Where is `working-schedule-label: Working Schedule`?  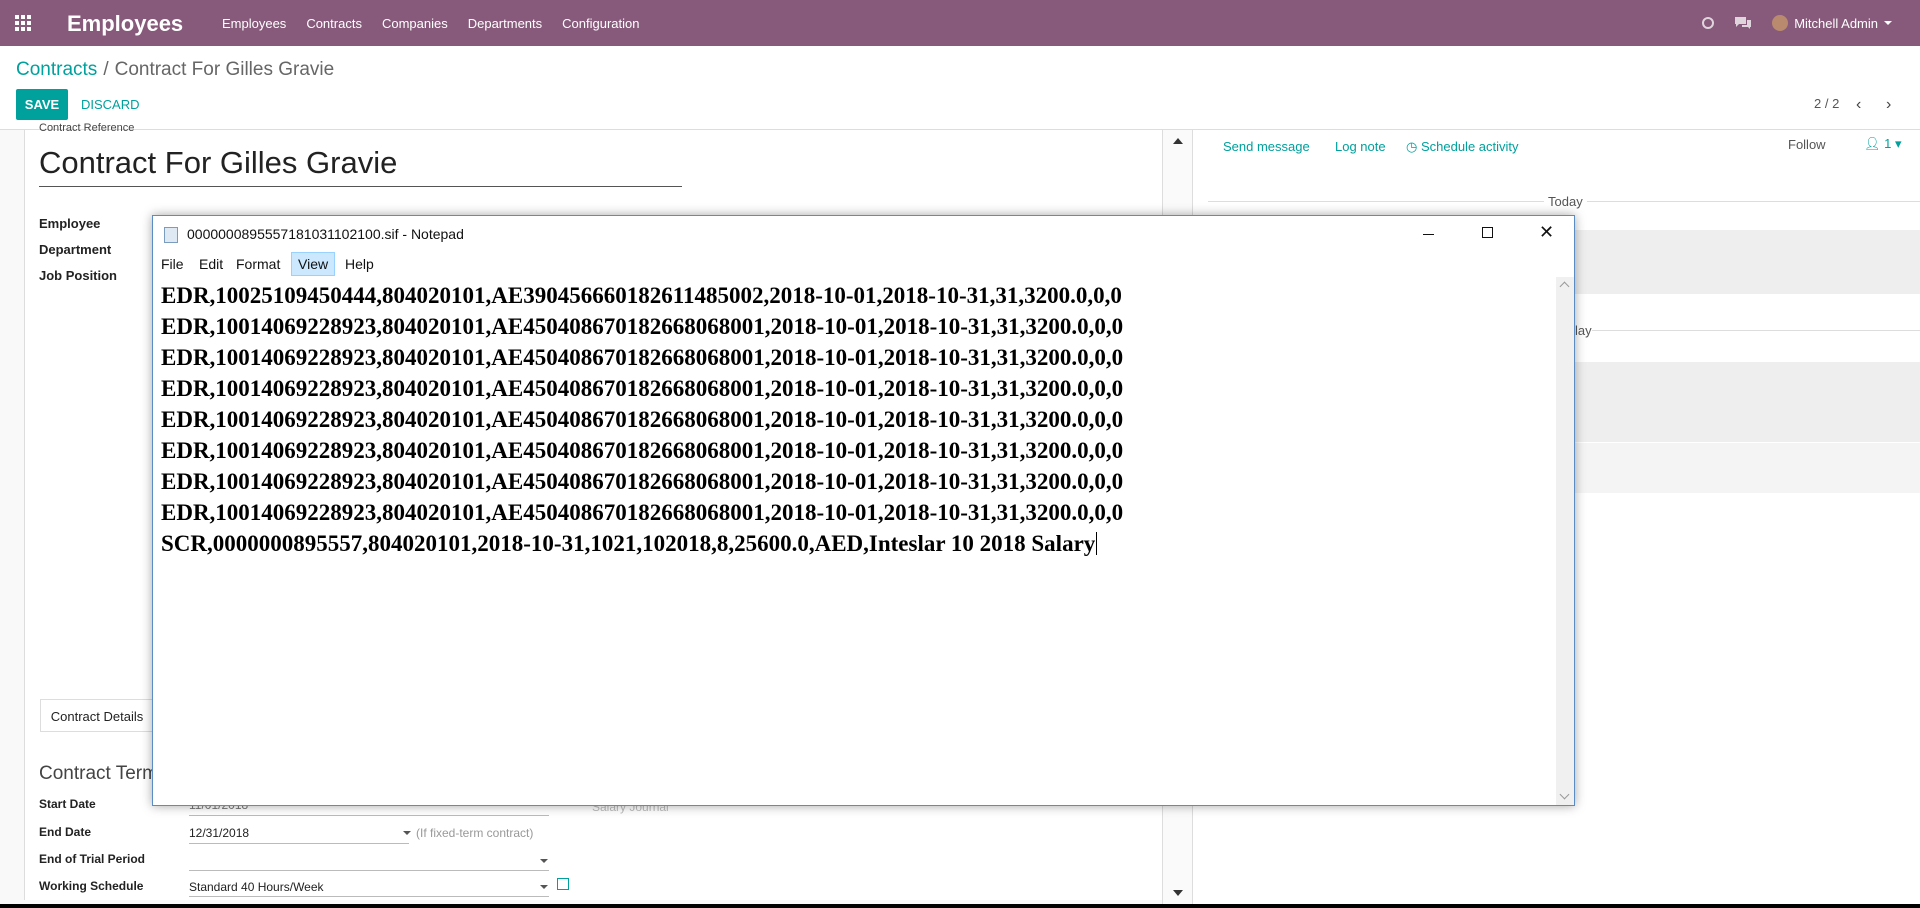
working-schedule-label: Working Schedule is located at coordinates (91, 886).